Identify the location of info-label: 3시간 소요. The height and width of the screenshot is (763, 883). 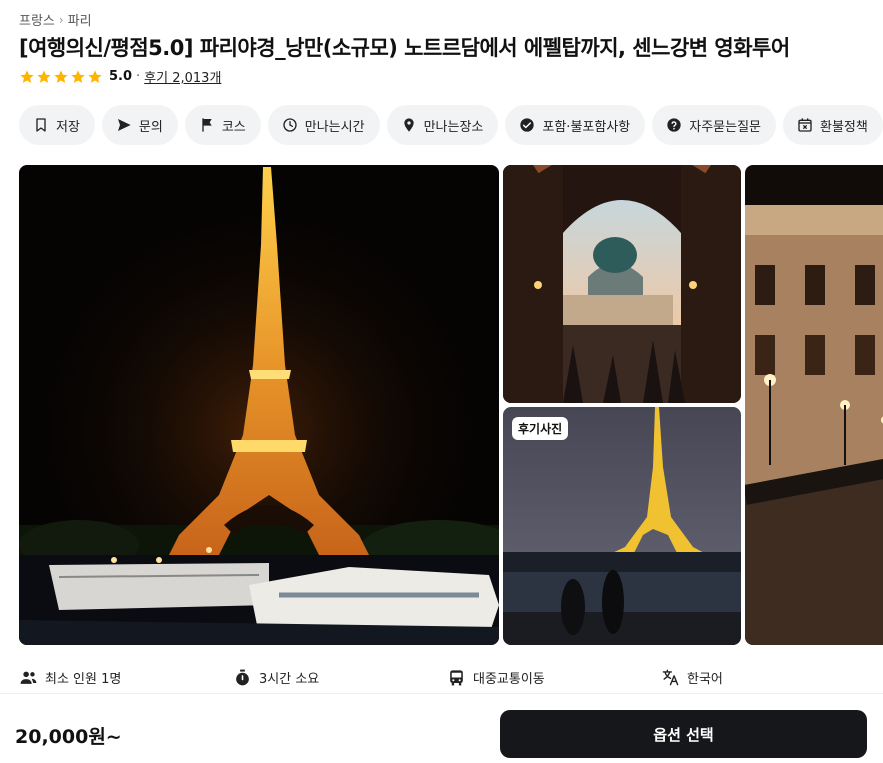
(289, 679).